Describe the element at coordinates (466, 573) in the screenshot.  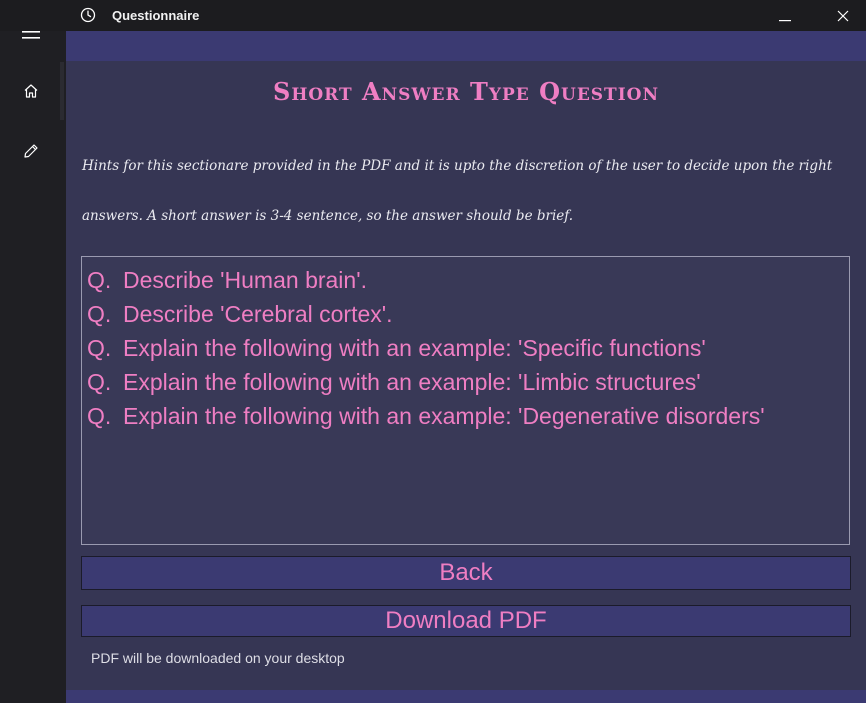
I see `back-button: Back` at that location.